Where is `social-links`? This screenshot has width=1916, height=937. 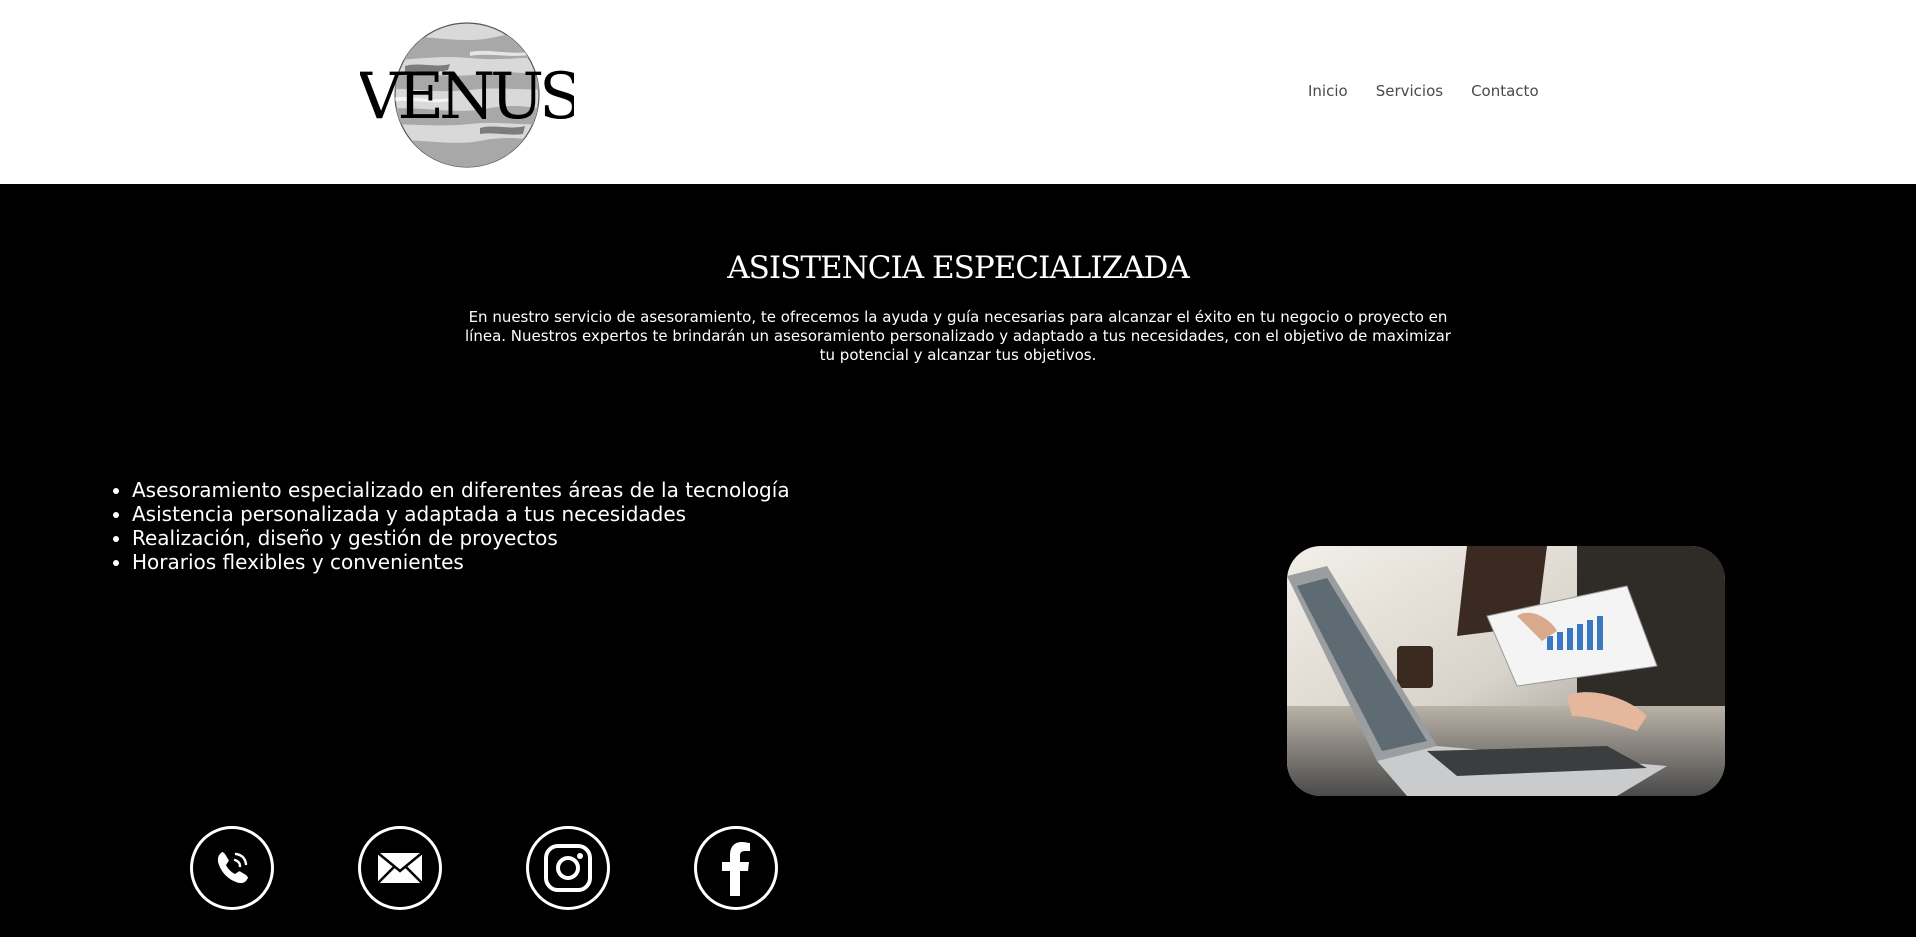
social-links is located at coordinates (526, 868).